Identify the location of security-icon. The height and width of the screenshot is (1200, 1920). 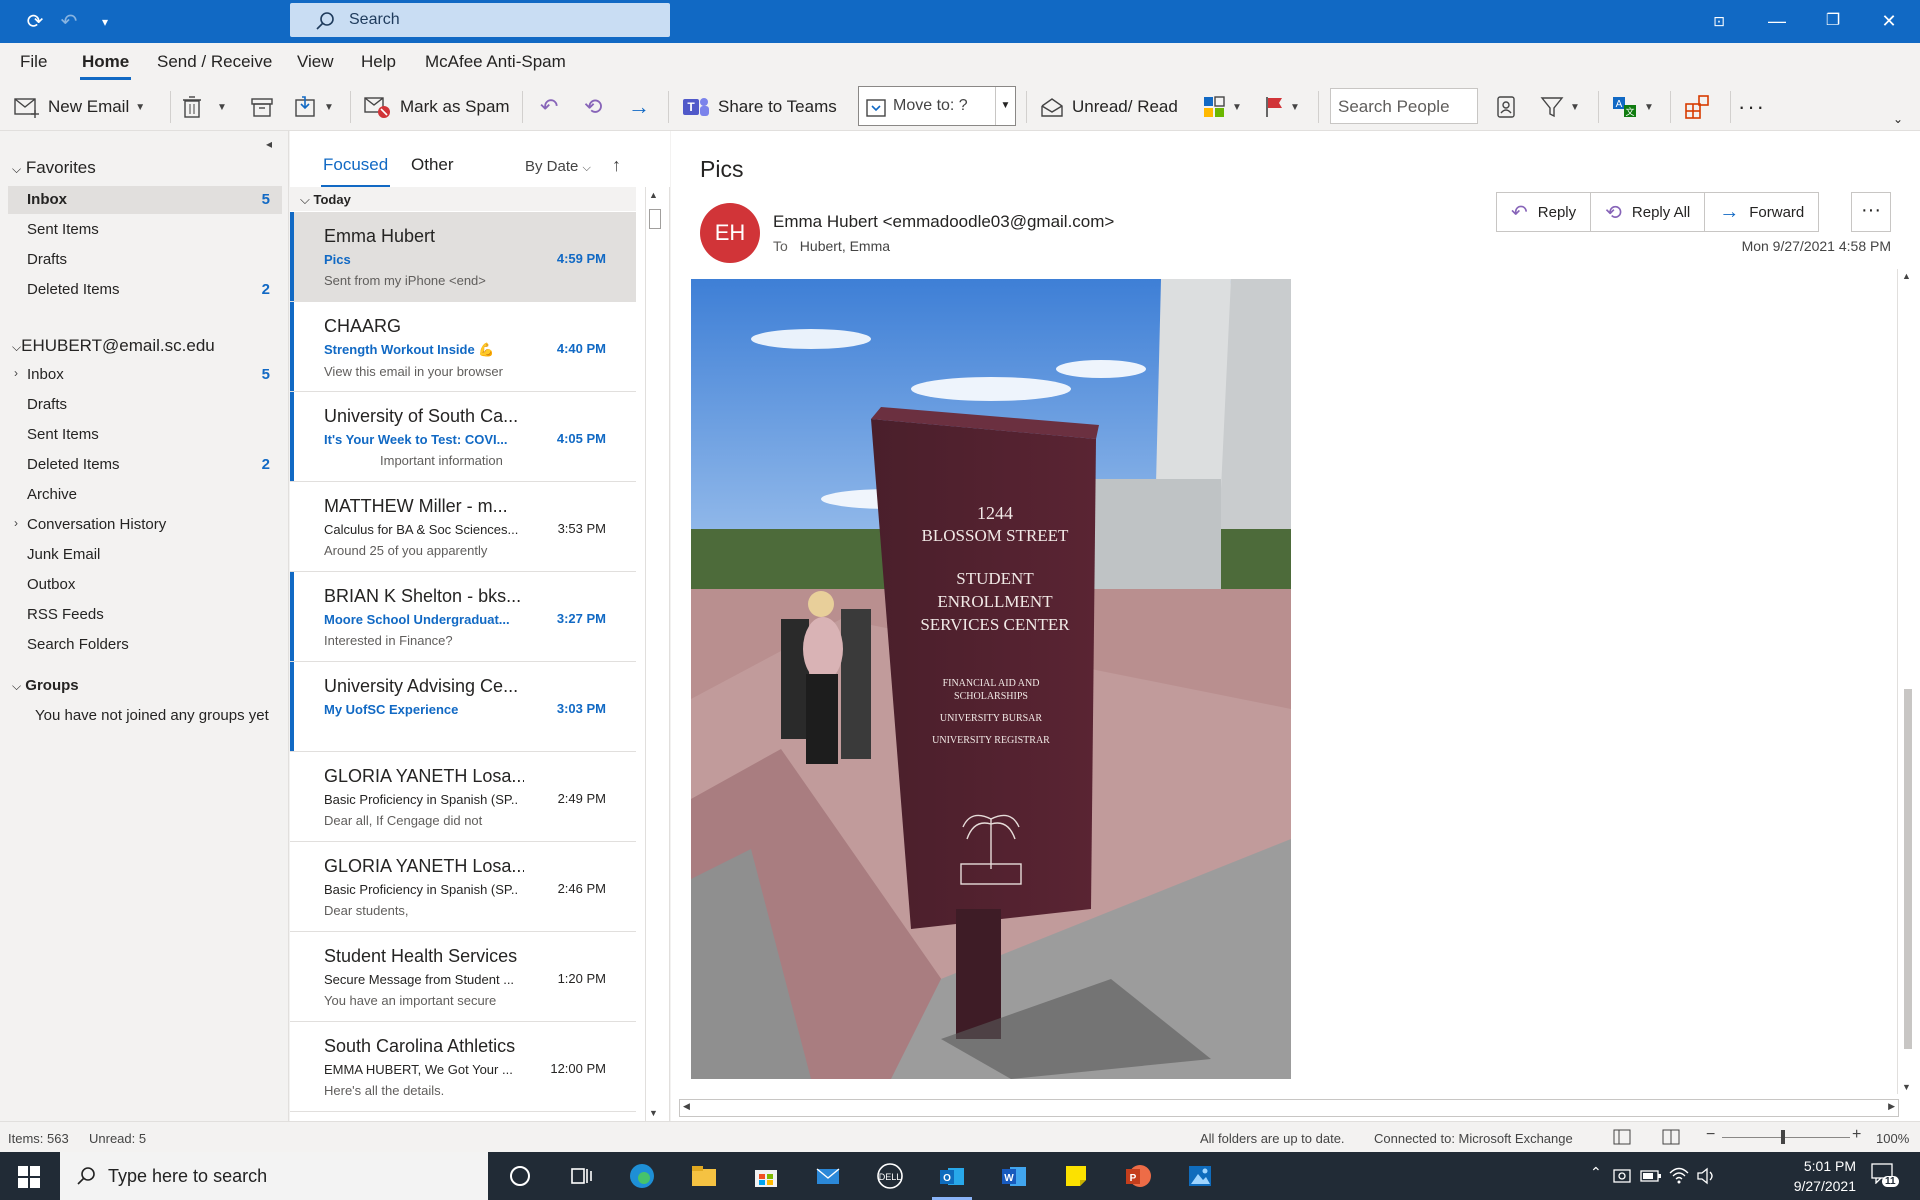
(1622, 1176).